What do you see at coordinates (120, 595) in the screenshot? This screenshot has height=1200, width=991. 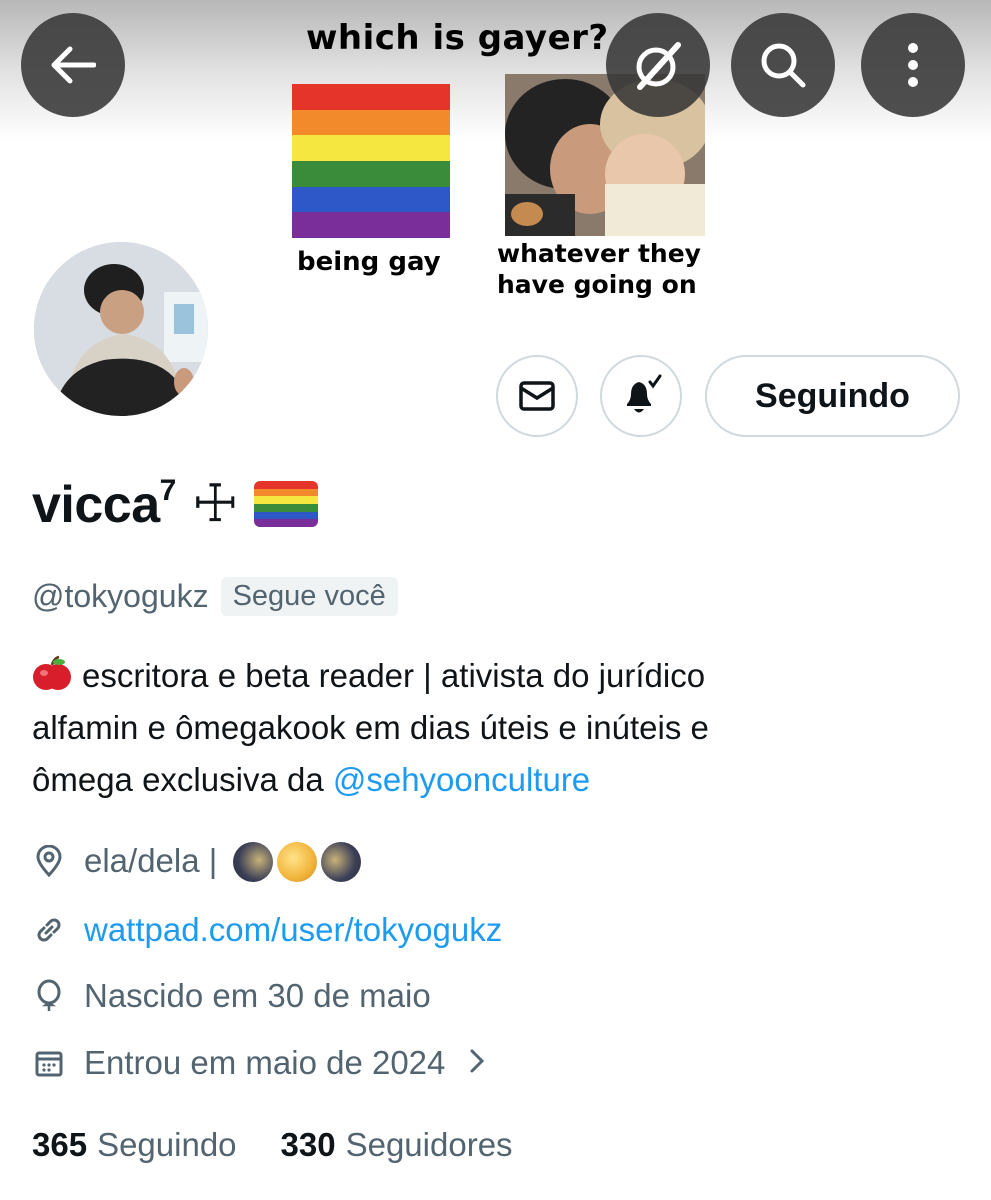 I see `user-handle: @tokyogukz` at bounding box center [120, 595].